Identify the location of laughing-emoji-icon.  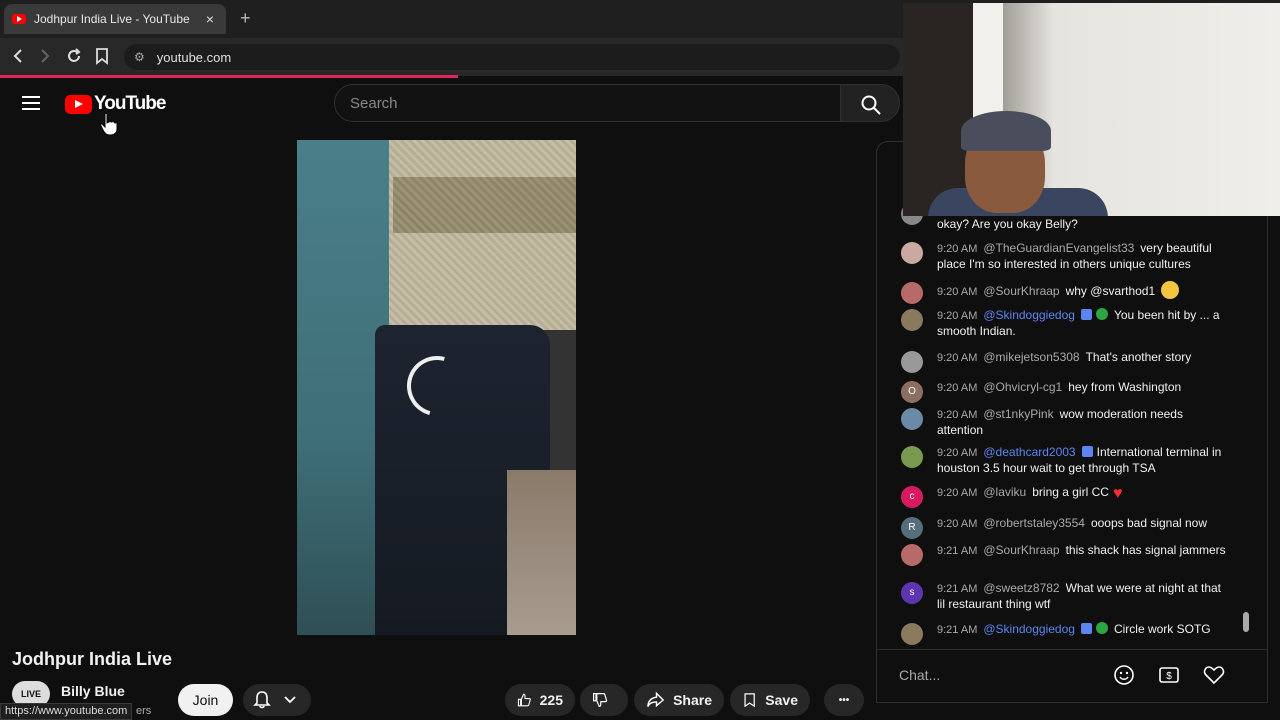
(1170, 290).